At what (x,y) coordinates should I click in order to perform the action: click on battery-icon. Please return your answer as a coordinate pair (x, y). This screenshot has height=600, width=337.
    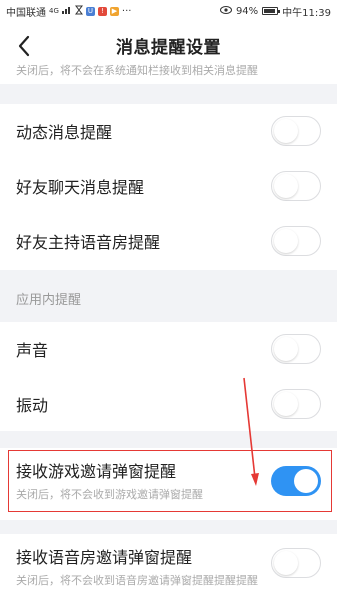
    Looking at the image, I should click on (271, 11).